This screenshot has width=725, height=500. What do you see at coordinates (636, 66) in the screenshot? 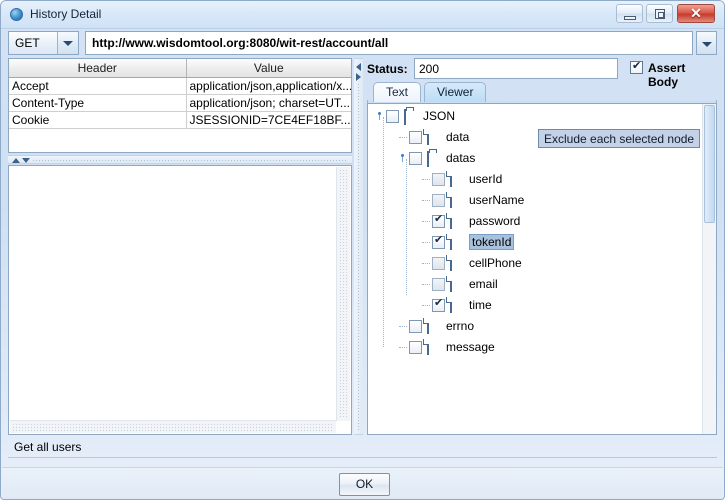
I see `assert-body-checkbox` at bounding box center [636, 66].